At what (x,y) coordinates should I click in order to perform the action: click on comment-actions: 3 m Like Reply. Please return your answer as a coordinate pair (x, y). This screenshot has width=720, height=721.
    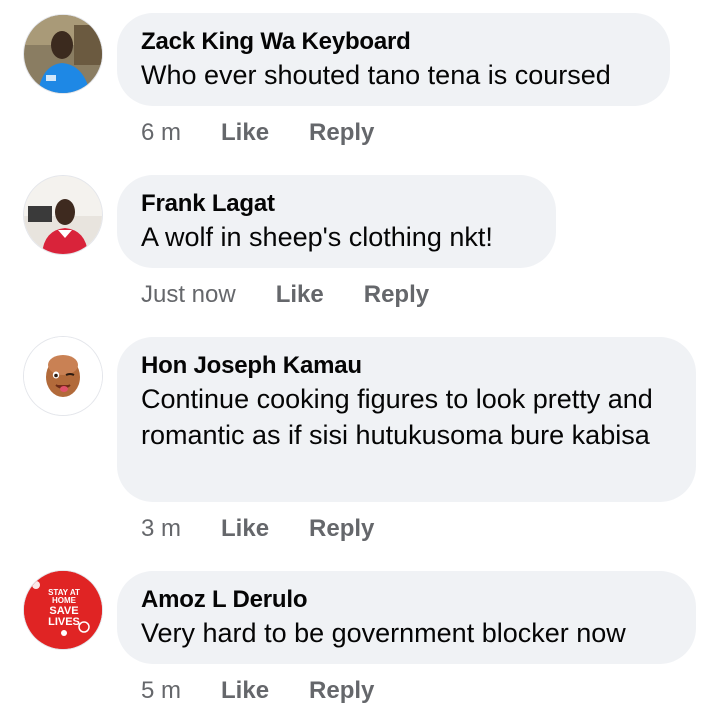
    Looking at the image, I should click on (277, 529).